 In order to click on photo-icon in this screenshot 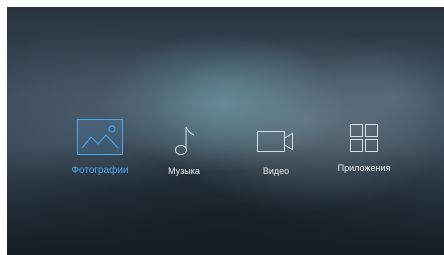, I will do `click(100, 137)`.